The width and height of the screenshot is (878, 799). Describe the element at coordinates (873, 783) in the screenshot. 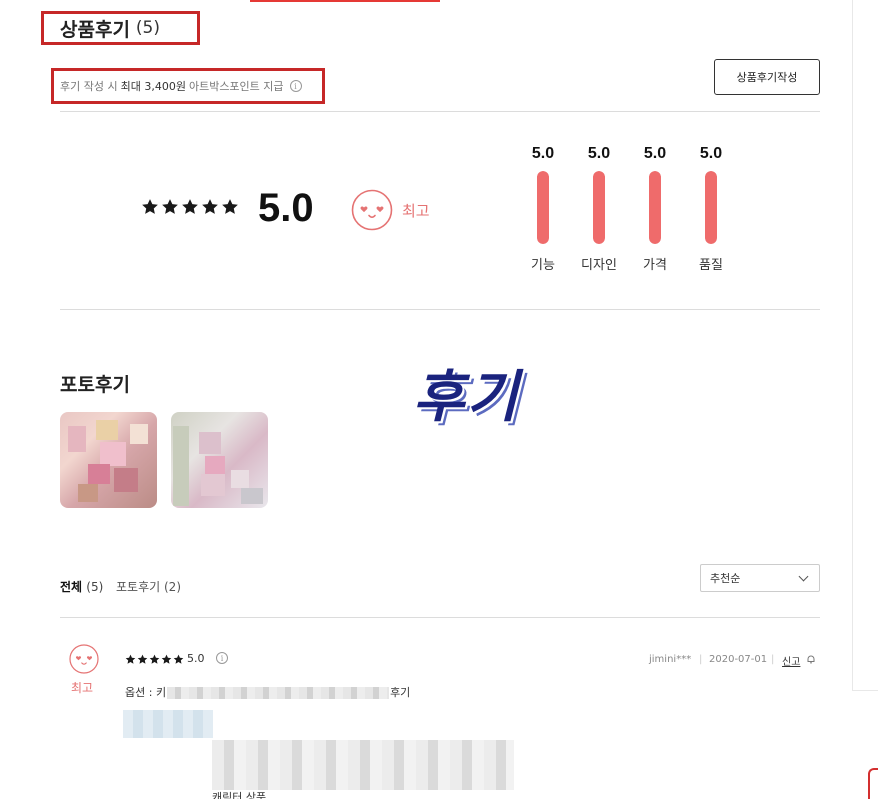

I see `floating-widget-edge` at that location.